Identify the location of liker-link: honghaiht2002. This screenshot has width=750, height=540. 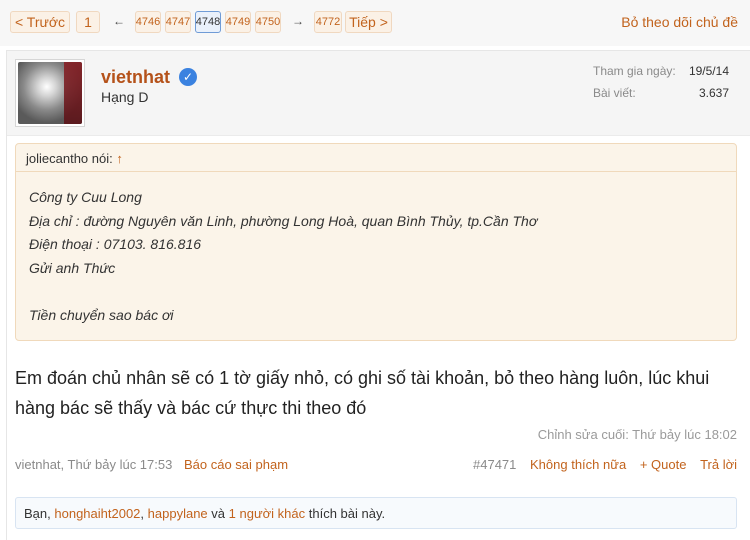
(97, 513).